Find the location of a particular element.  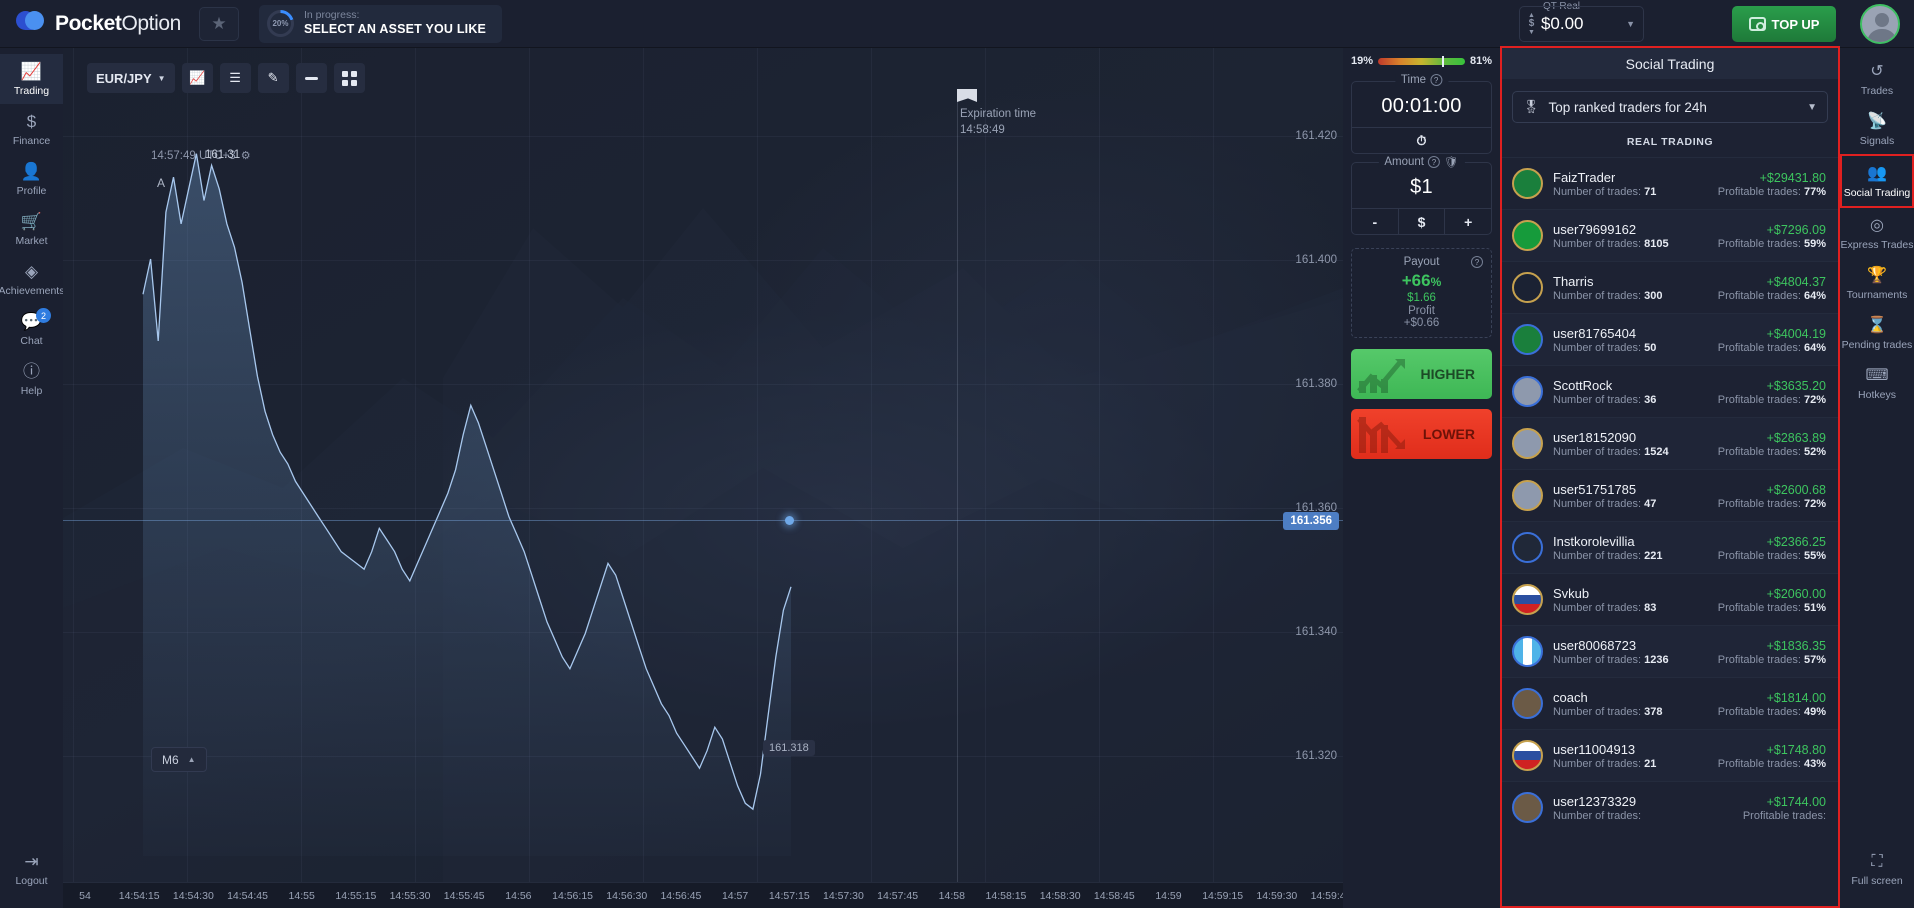

timeframe-selector: M6 ▲ is located at coordinates (179, 759).